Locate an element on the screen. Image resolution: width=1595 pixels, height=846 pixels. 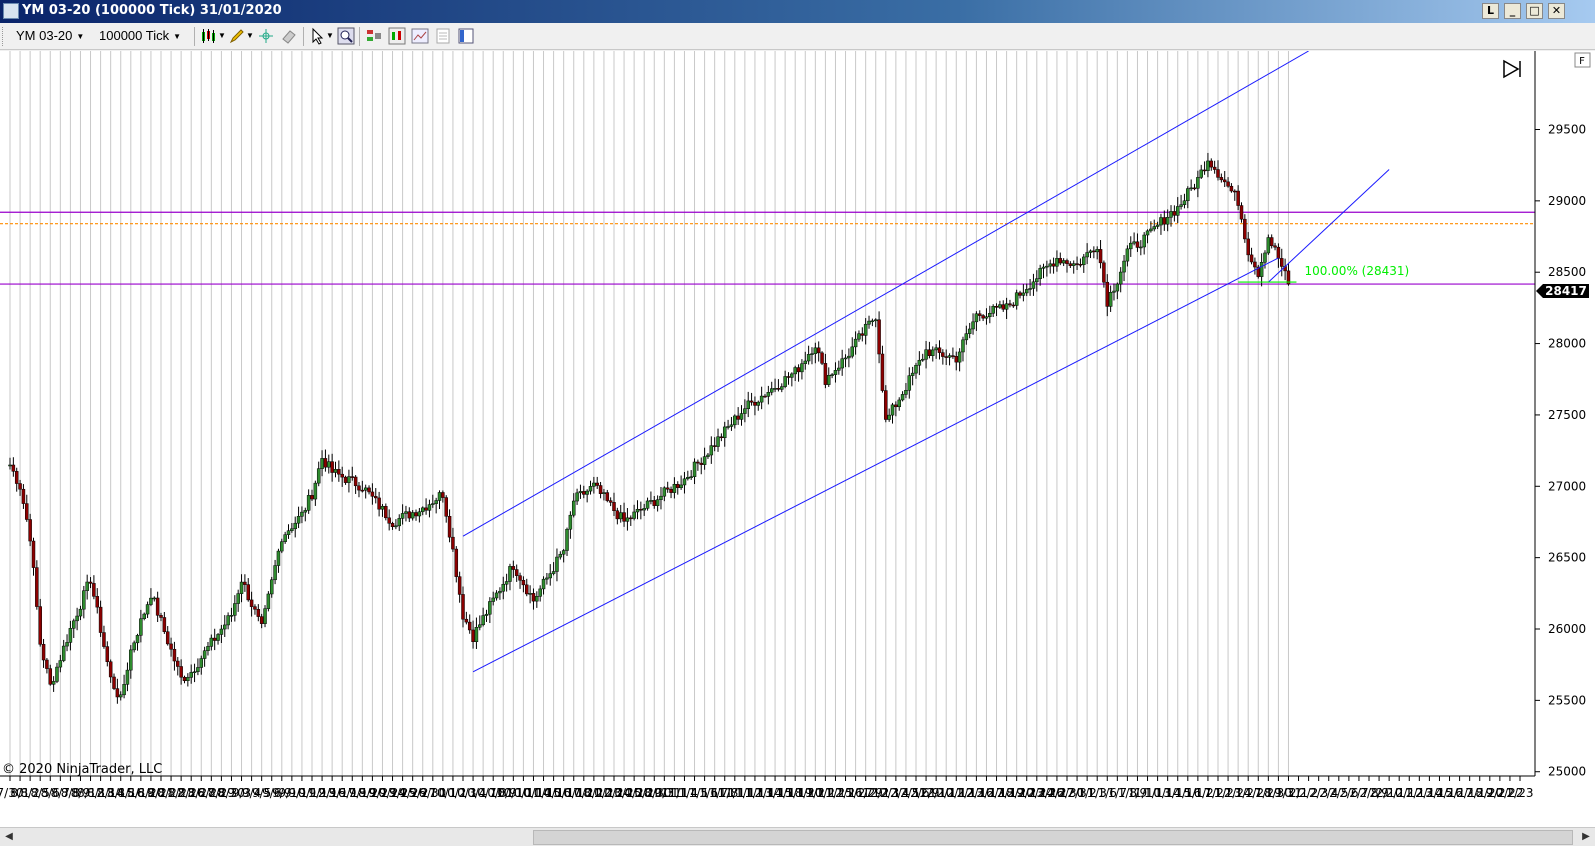
horizontal-scrollbar: ◀ ▶ is located at coordinates (797, 836).